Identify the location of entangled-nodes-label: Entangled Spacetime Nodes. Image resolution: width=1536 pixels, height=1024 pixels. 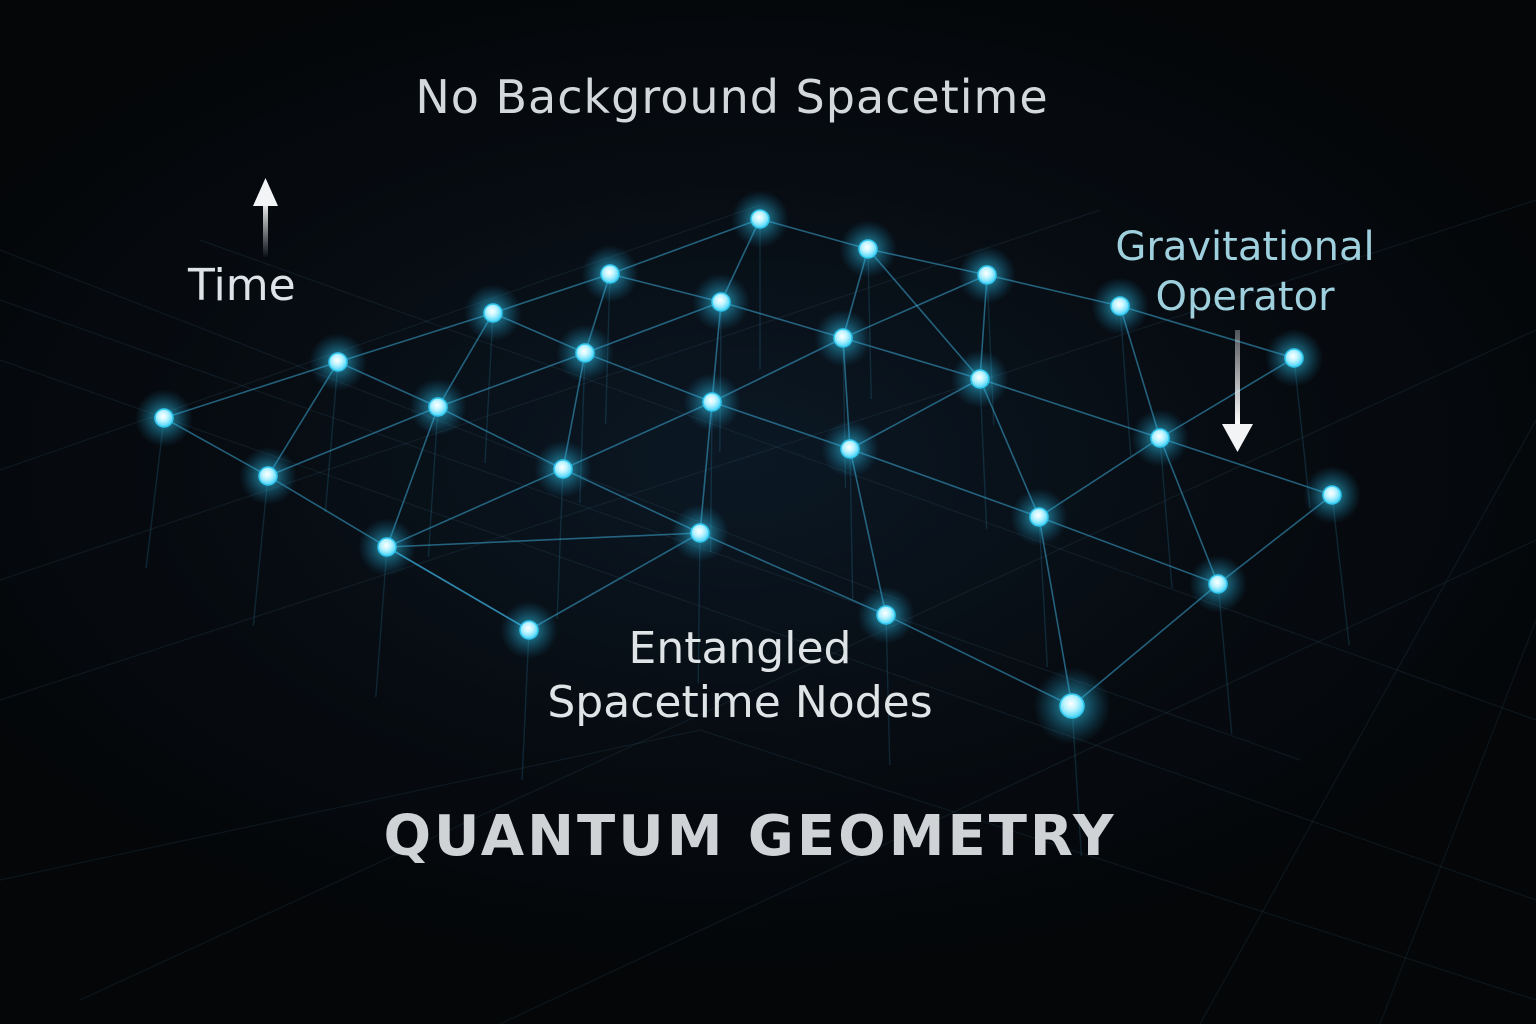
(740, 676).